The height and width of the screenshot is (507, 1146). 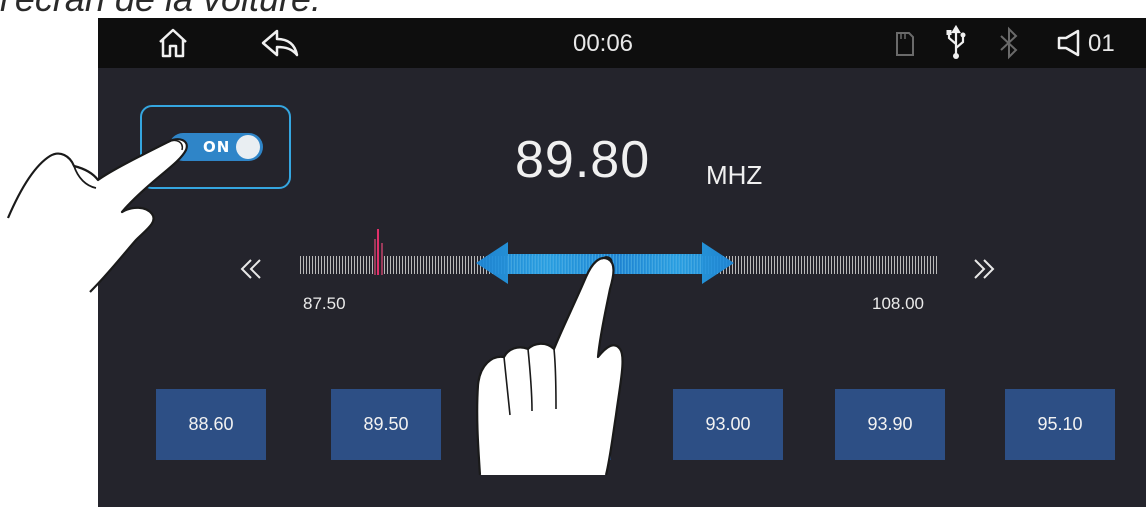 What do you see at coordinates (984, 269) in the screenshot?
I see `seek-forward-icon` at bounding box center [984, 269].